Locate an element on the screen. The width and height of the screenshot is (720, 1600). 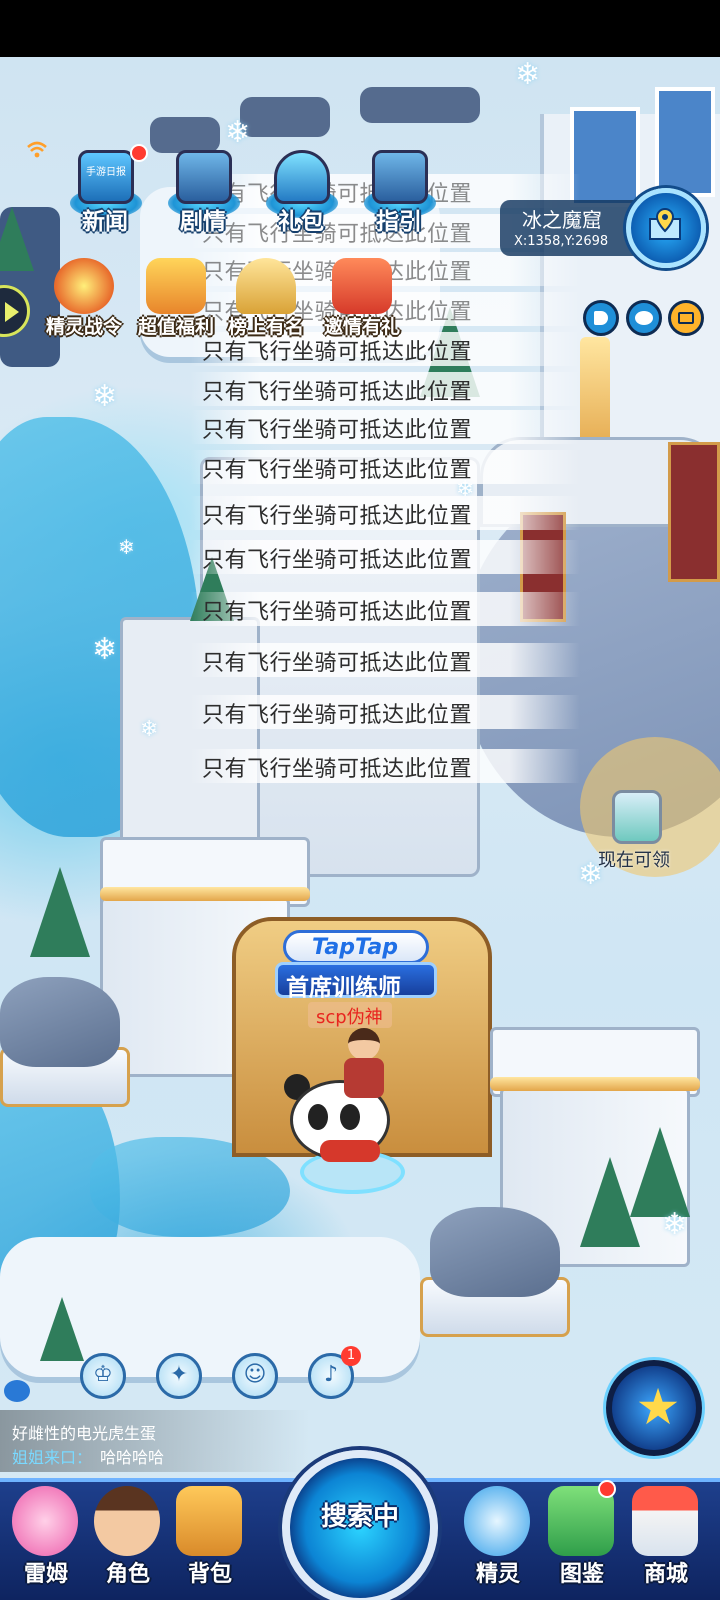
location-panel: 冰之魔窟 X:1358,Y:2698 is located at coordinates (570, 228).